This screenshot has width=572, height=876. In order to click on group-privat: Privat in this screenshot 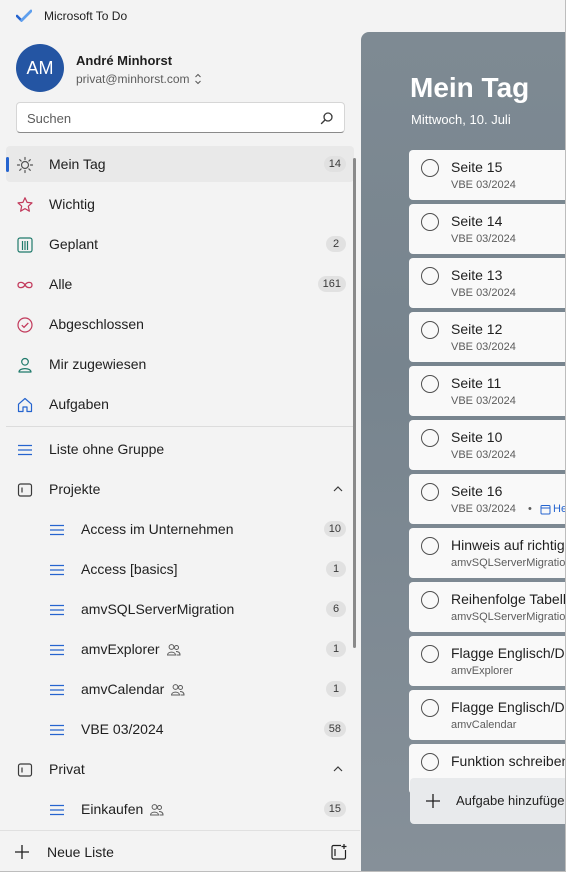, I will do `click(180, 769)`.